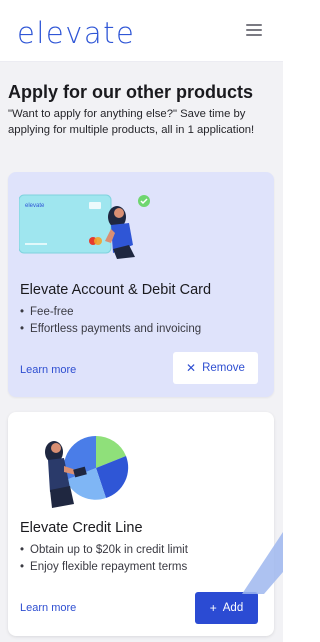  What do you see at coordinates (116, 290) in the screenshot?
I see `product-title: Elevate Account & Debit Card` at bounding box center [116, 290].